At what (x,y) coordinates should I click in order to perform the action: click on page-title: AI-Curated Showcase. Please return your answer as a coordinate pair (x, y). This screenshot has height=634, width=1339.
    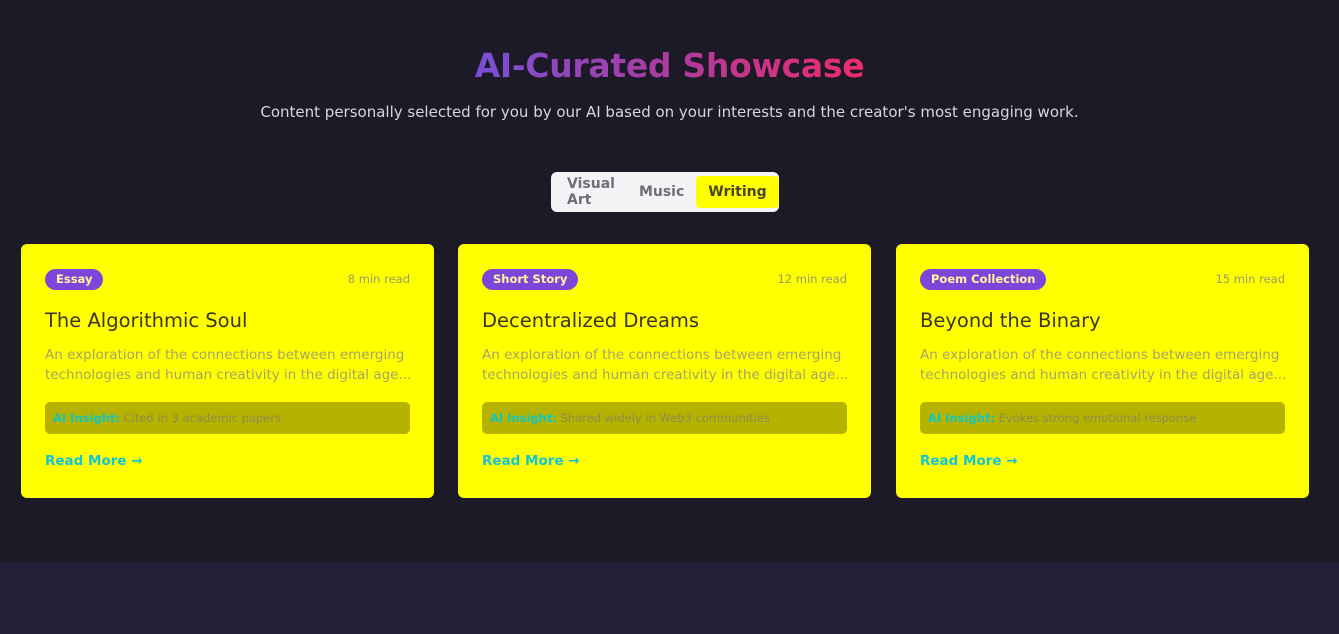
    Looking at the image, I should click on (670, 66).